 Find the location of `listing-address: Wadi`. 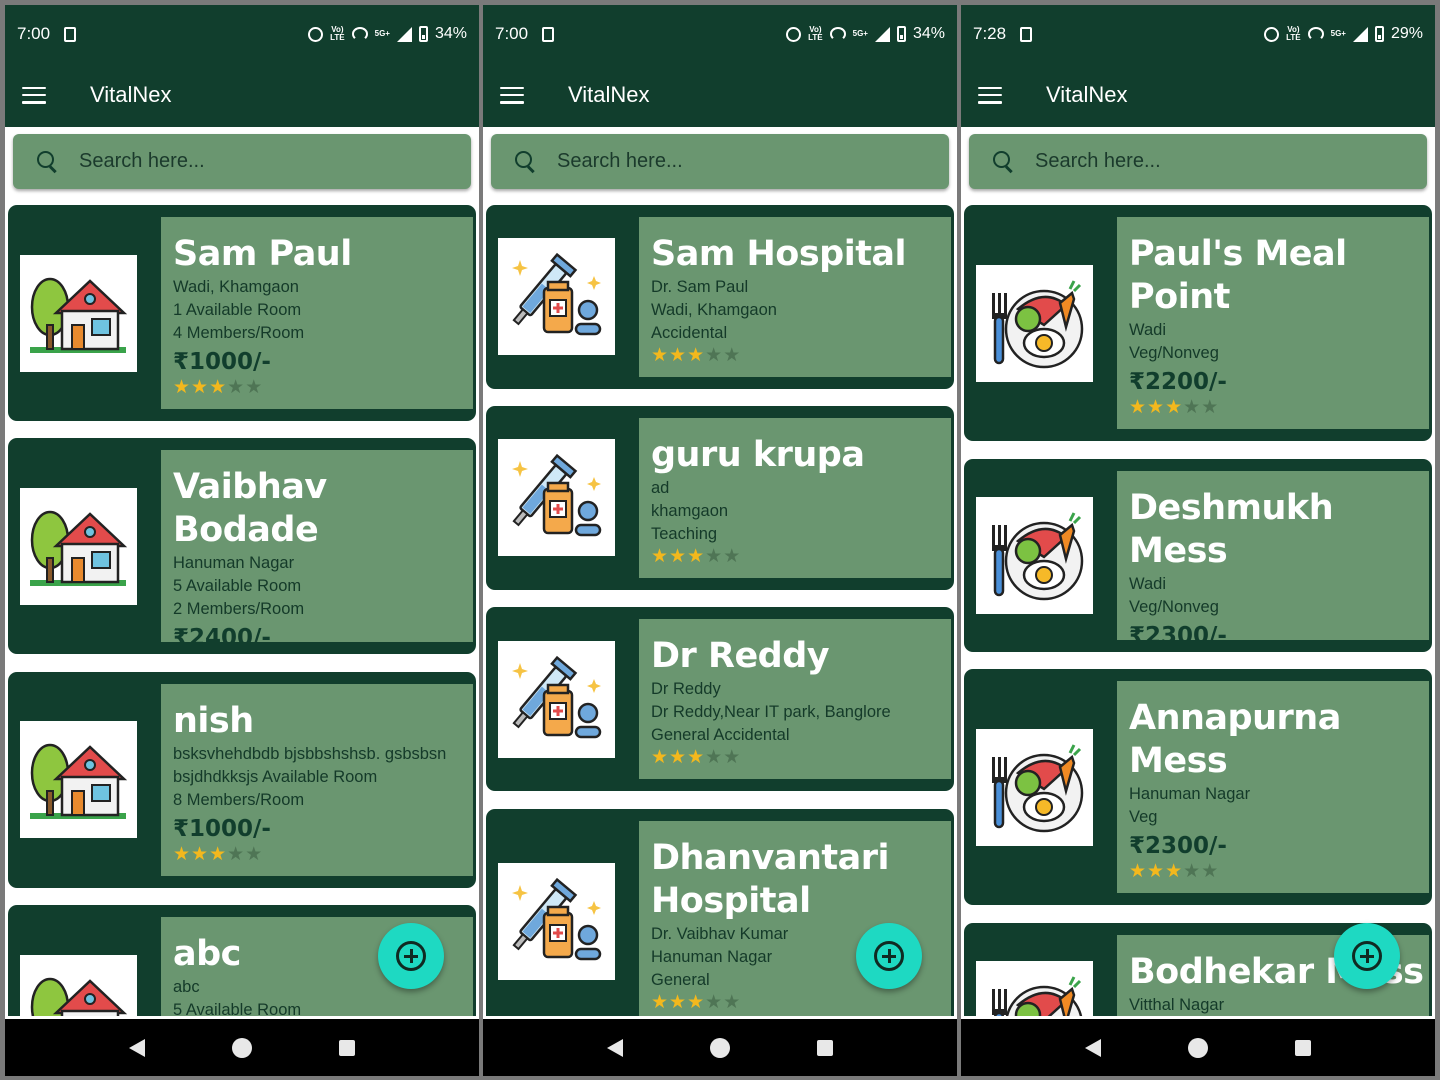

listing-address: Wadi is located at coordinates (1147, 584).